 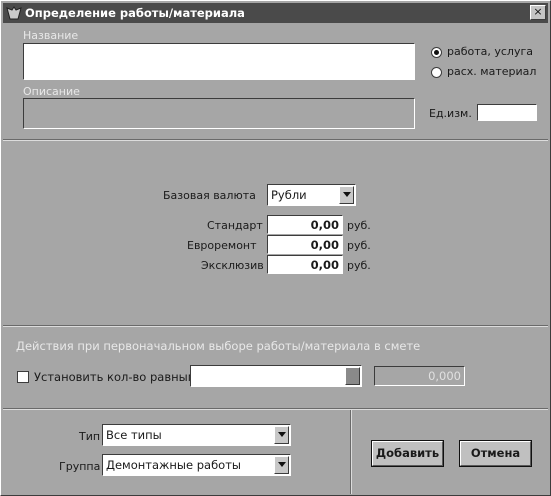 I want to click on unit-label: Ед.изм., so click(x=450, y=113).